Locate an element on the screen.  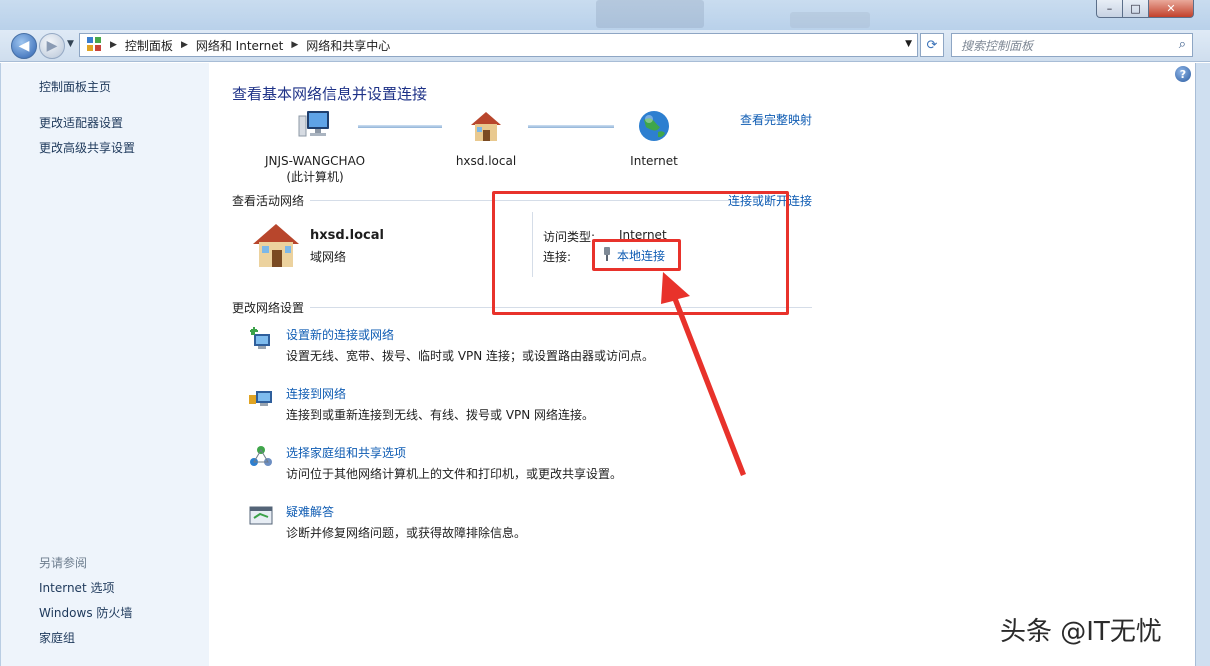
watermark: 头条 @IT无忧 is located at coordinates (1081, 632).